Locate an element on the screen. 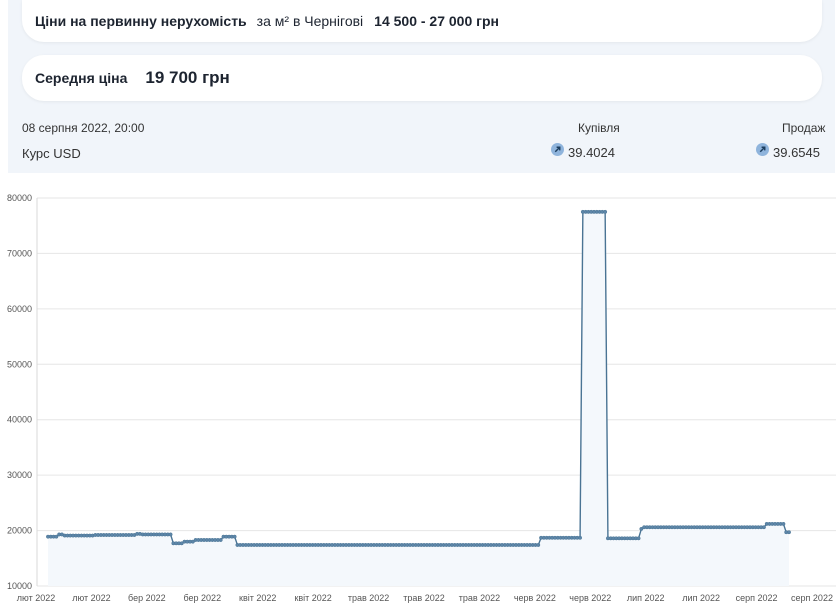 The width and height of the screenshot is (839, 611). price-range-value: 14 500 - 27 000 грн is located at coordinates (436, 21).